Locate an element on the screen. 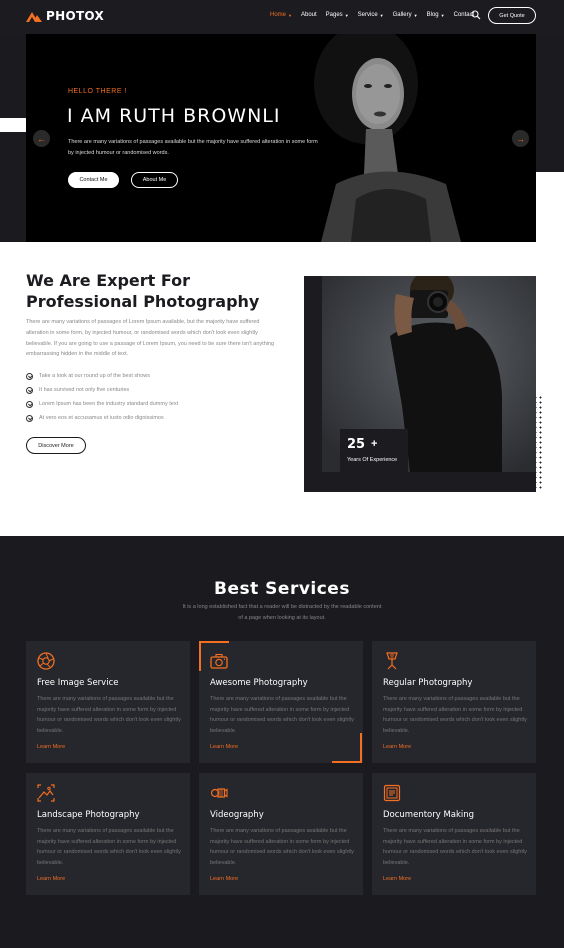  nav-service-label: Service is located at coordinates (367, 15).